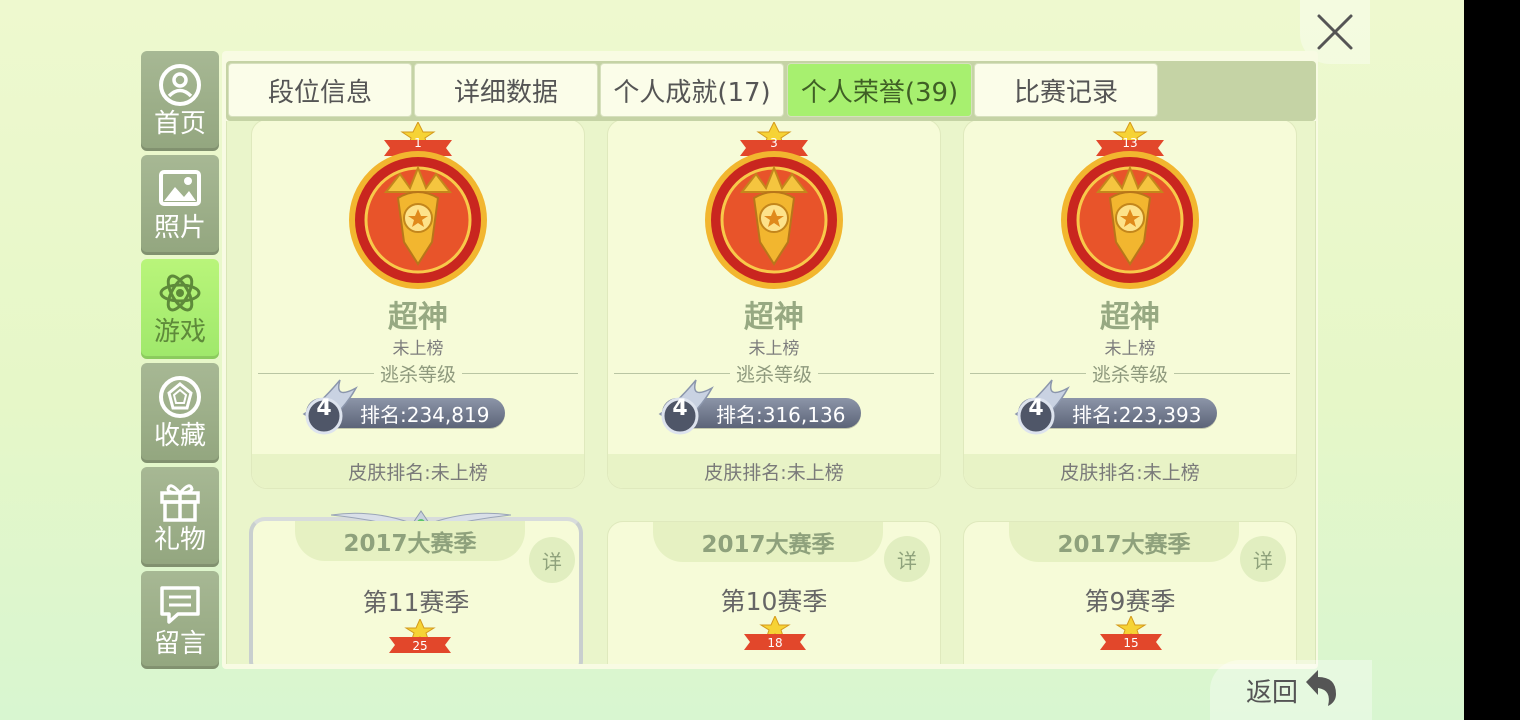 The image size is (1520, 720). I want to click on rank-text: 排名:316,136, so click(781, 414).